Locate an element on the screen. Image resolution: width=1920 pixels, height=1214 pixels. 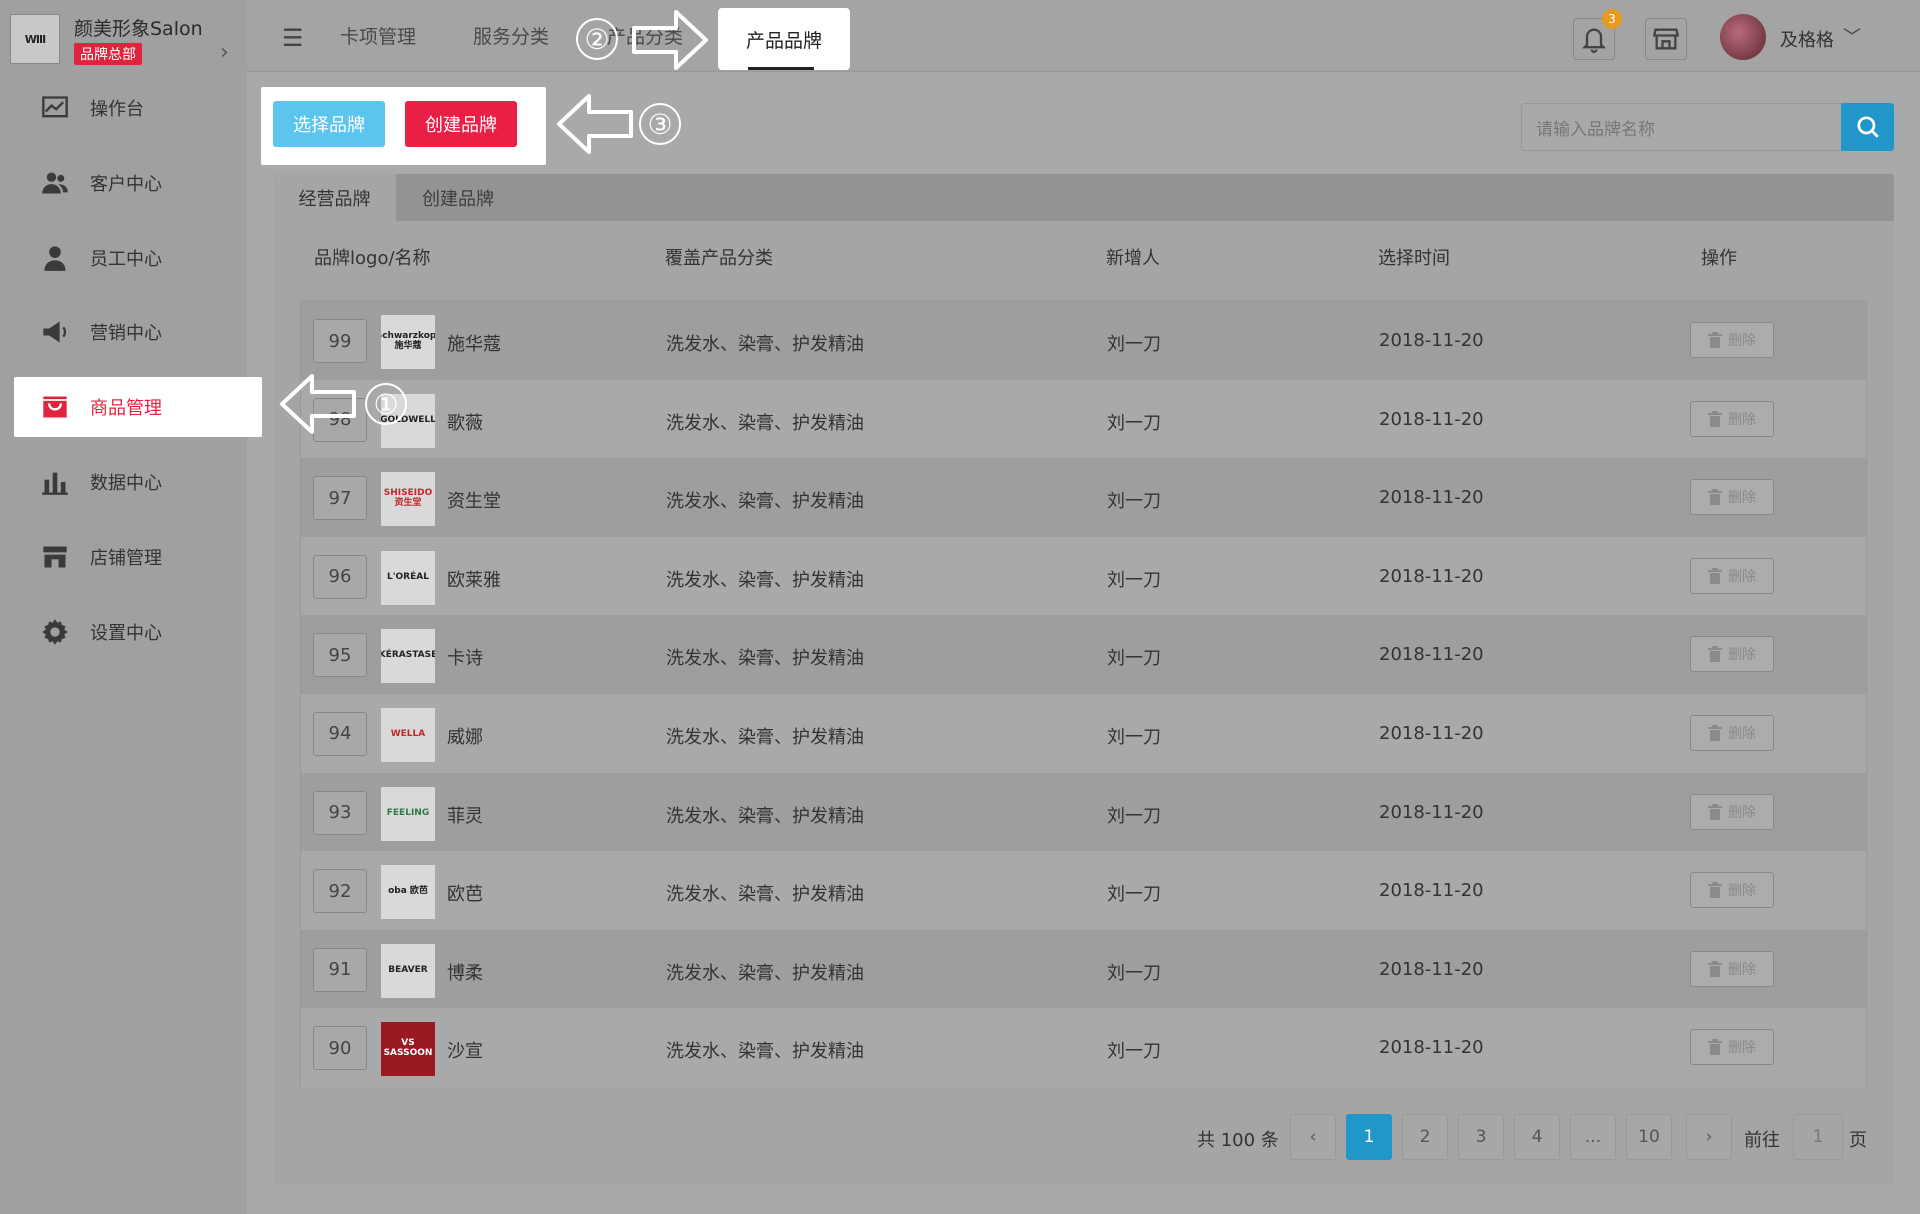
sidebar-item-label: 营销中心 is located at coordinates (126, 334).